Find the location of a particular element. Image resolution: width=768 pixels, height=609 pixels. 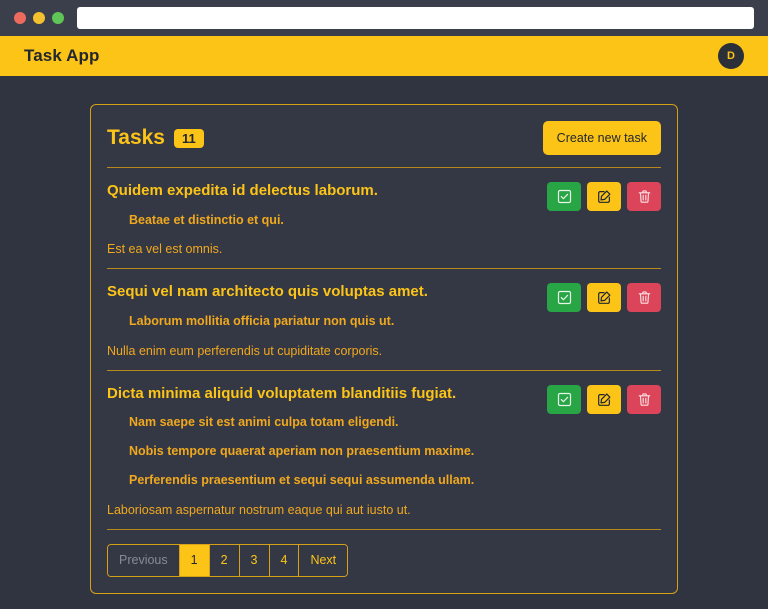

pagination-wrap: Previous 1 2 3 4 Next is located at coordinates (384, 552).